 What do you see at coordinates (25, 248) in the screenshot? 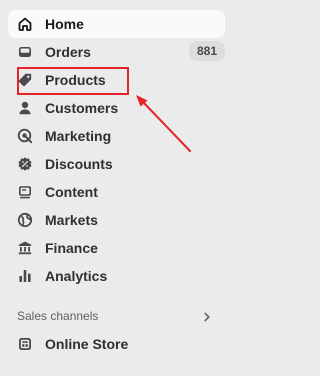
I see `bank-icon` at bounding box center [25, 248].